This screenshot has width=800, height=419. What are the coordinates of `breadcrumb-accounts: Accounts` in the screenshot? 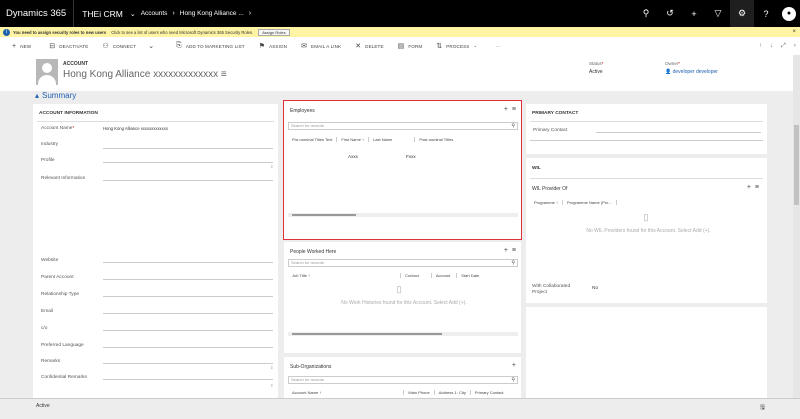 It's located at (154, 13).